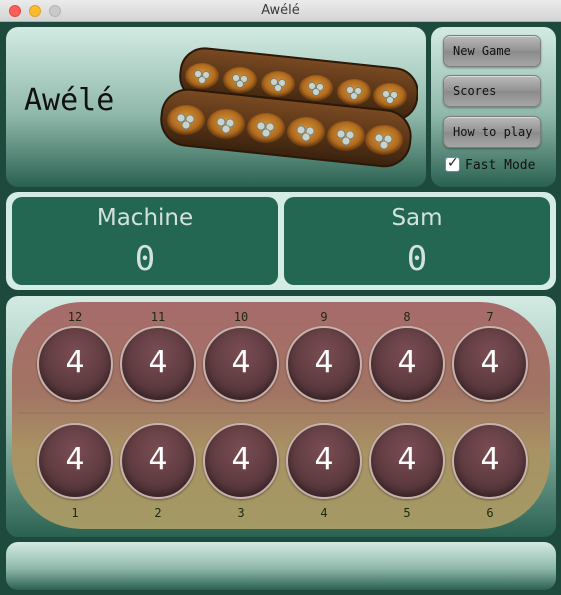 This screenshot has width=561, height=595. What do you see at coordinates (241, 364) in the screenshot?
I see `pit-10: 4` at bounding box center [241, 364].